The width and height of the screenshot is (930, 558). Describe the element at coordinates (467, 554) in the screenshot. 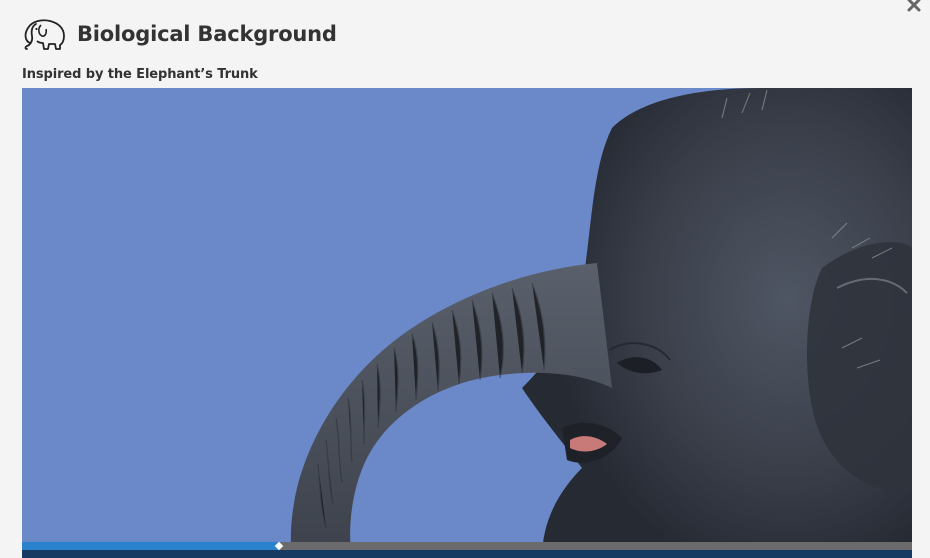

I see `video-control-bar` at that location.